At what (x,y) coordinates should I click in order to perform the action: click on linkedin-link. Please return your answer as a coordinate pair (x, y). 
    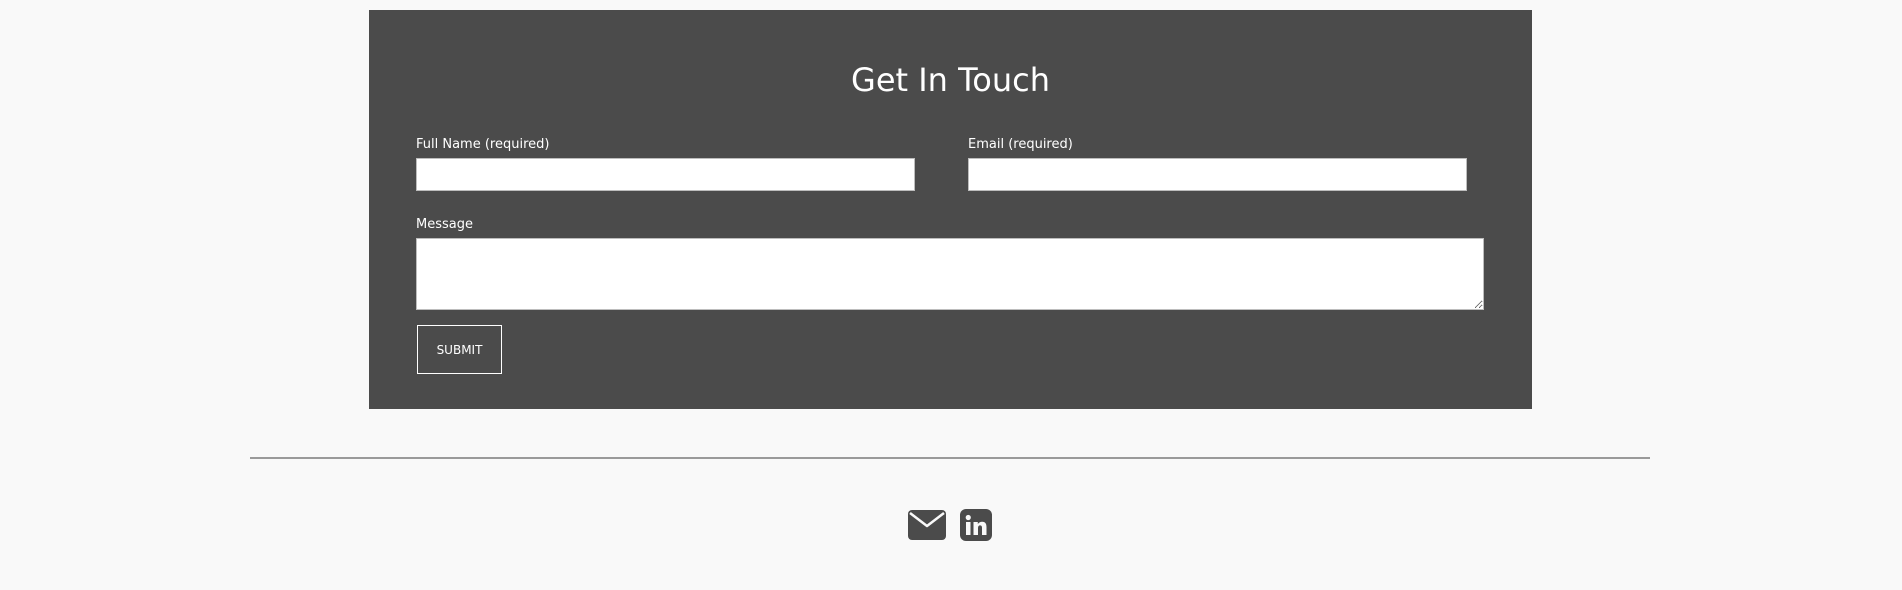
    Looking at the image, I should click on (976, 525).